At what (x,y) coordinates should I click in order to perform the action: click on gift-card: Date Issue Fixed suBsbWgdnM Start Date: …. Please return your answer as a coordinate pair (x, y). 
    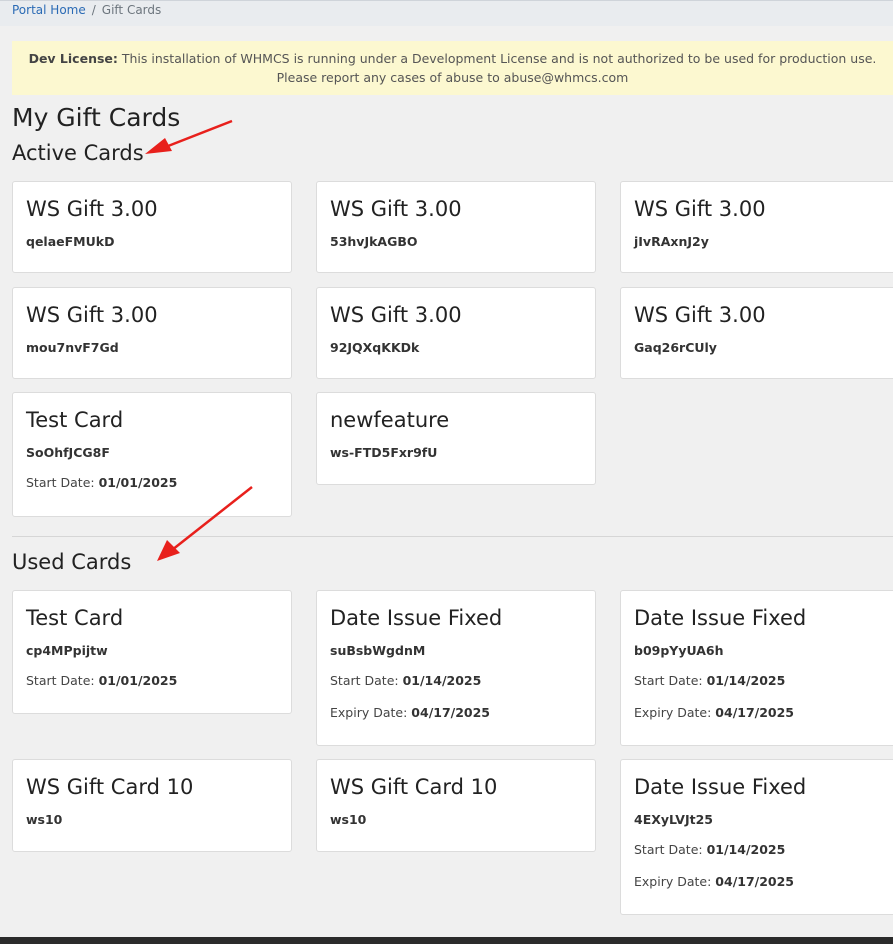
    Looking at the image, I should click on (456, 668).